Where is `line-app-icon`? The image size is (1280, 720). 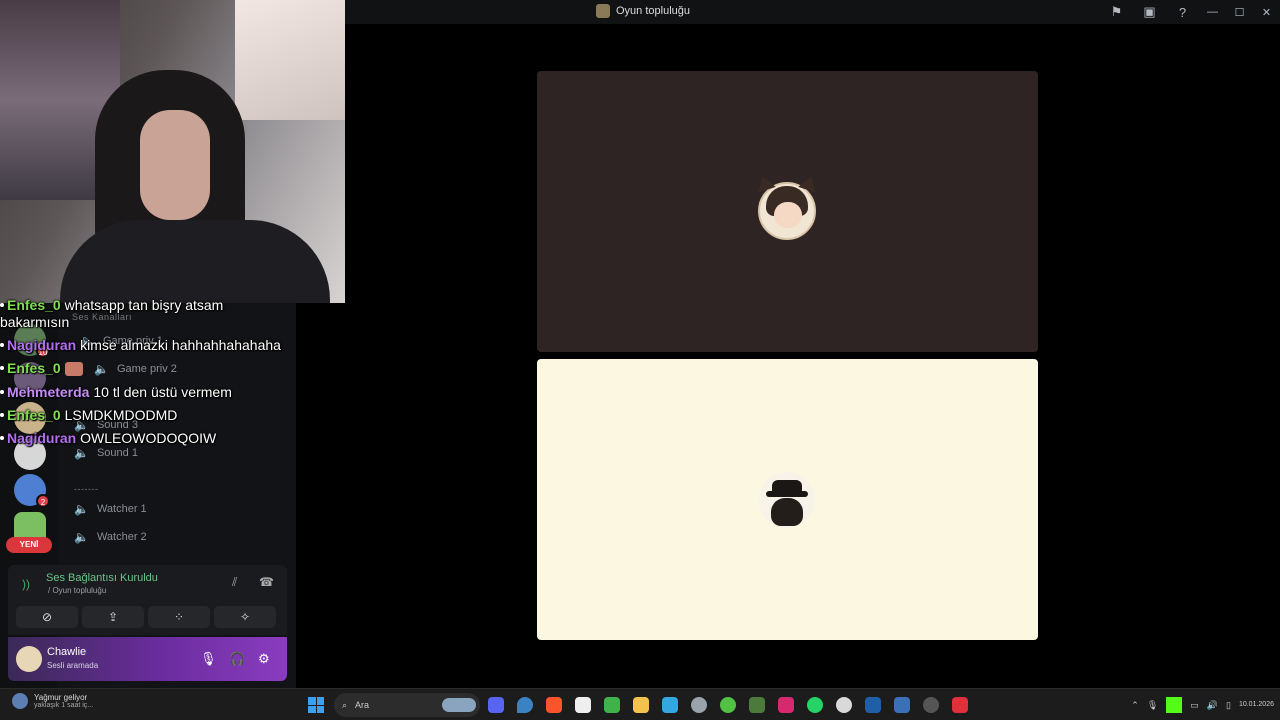
line-app-icon is located at coordinates (728, 705).